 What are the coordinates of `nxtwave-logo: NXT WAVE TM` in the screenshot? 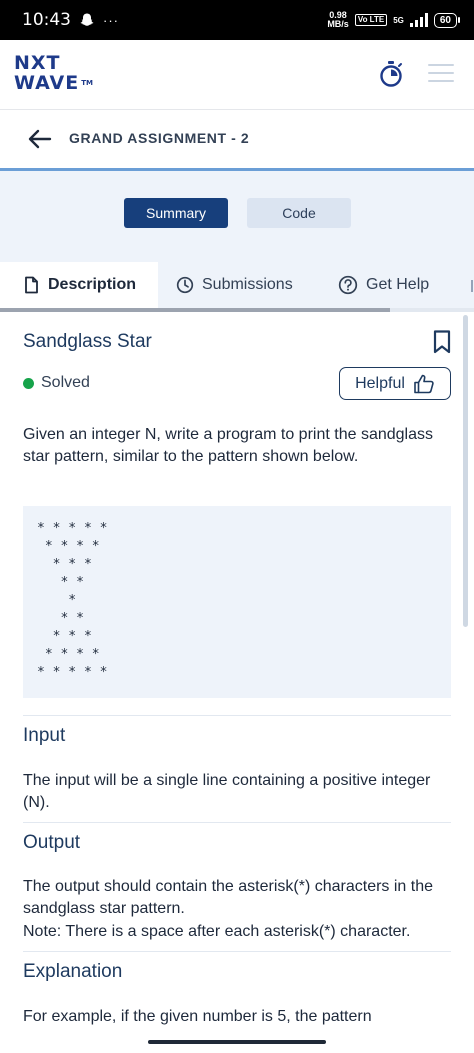 It's located at (54, 74).